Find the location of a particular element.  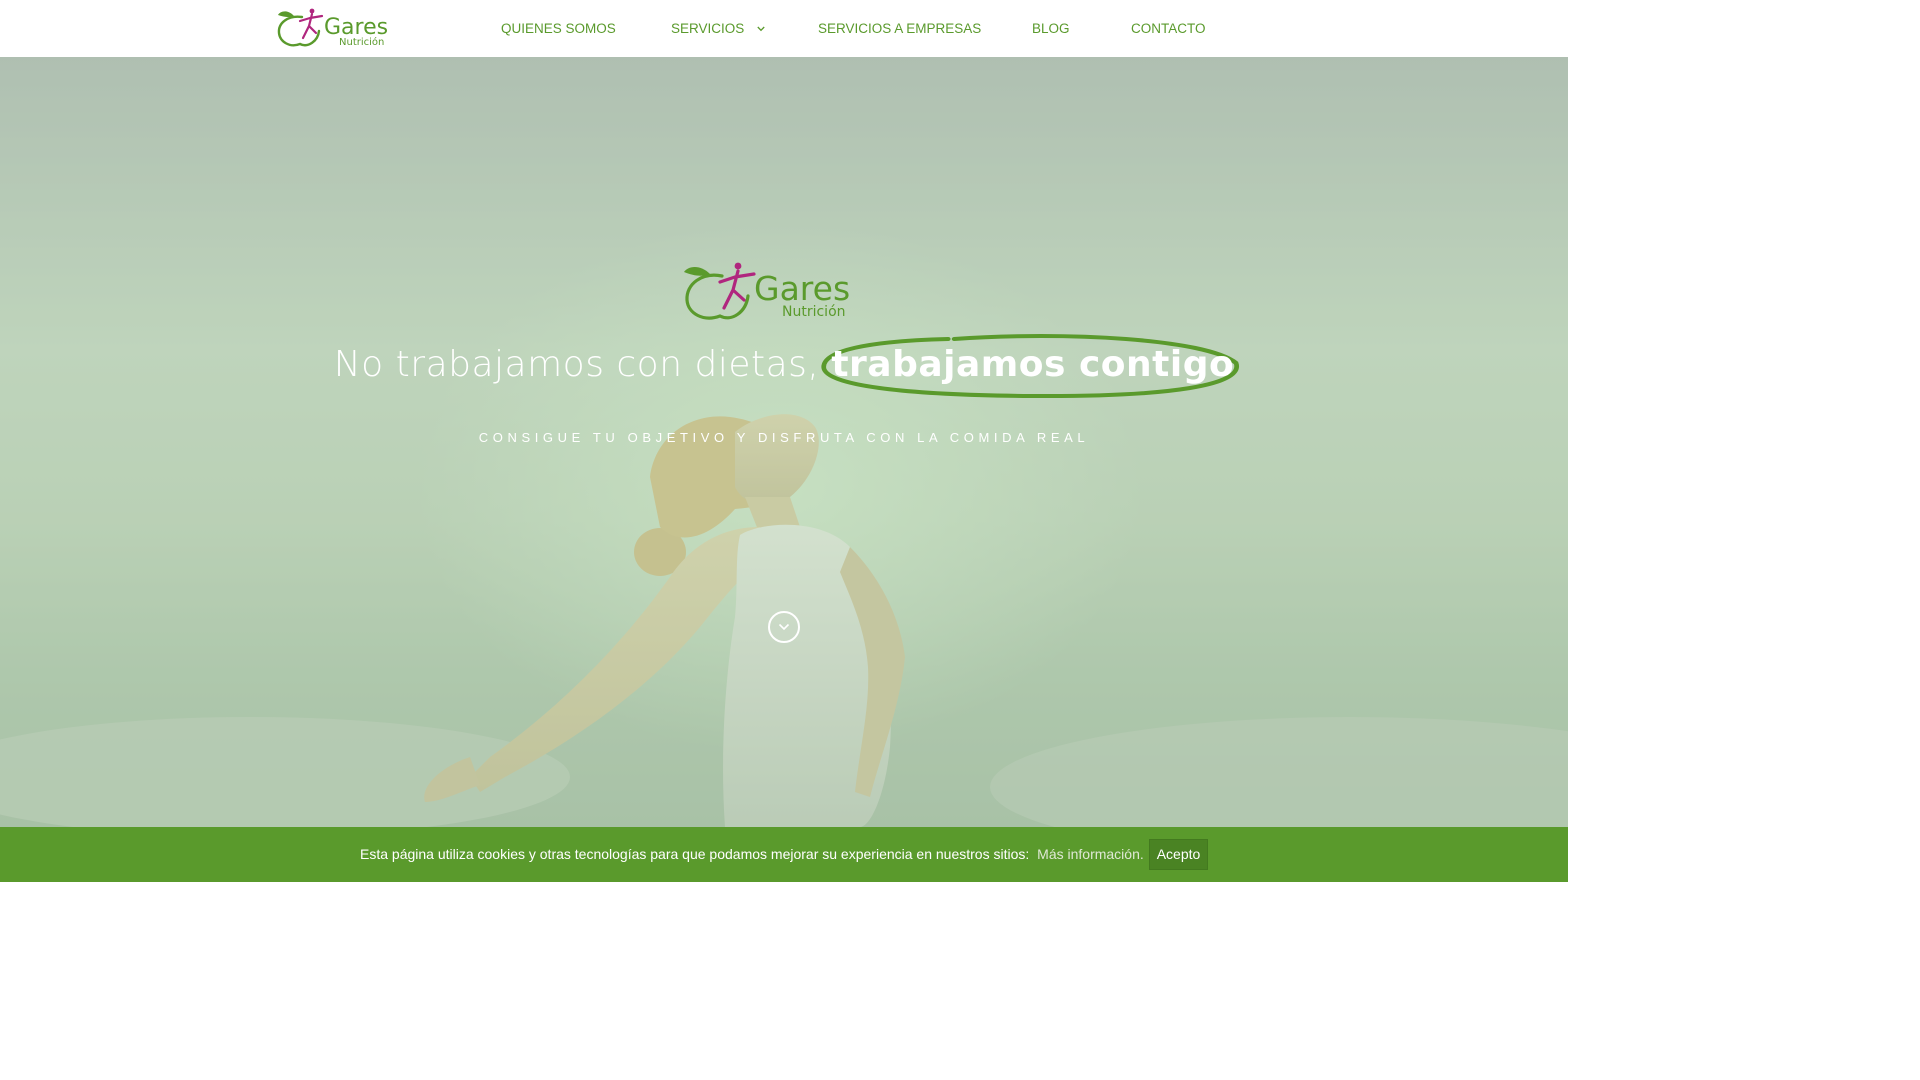

cookie-accept-button: Acepto is located at coordinates (1178, 854).